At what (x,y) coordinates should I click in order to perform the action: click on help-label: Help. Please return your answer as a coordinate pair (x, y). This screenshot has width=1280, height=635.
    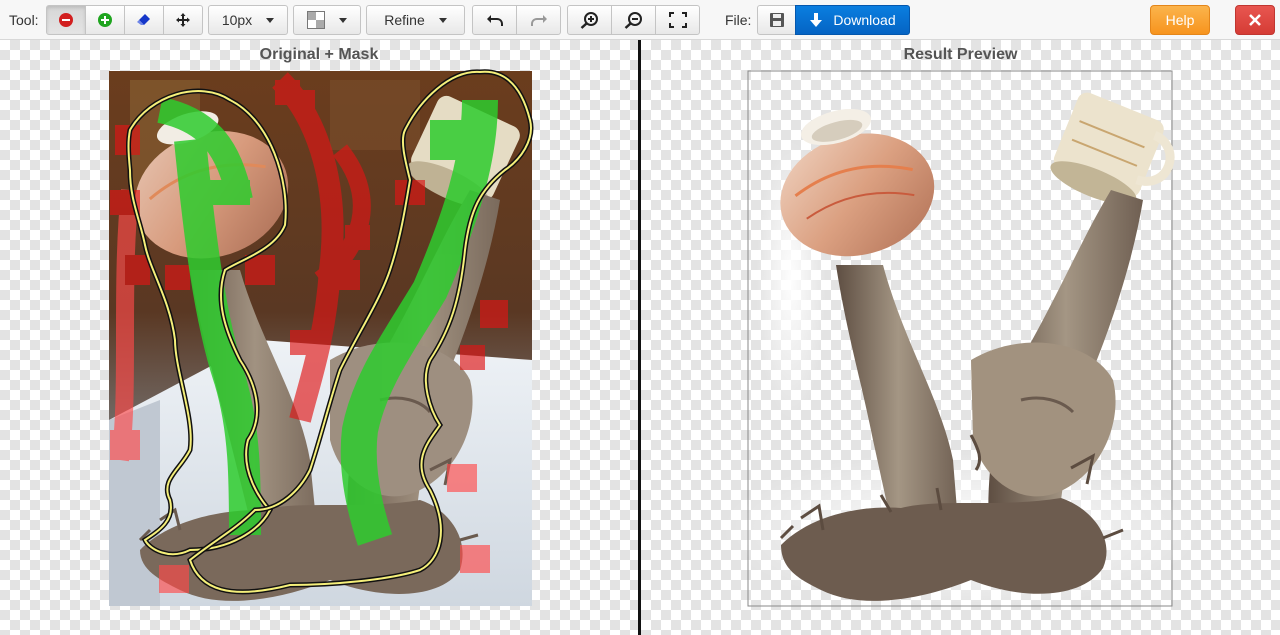
    Looking at the image, I should click on (1180, 20).